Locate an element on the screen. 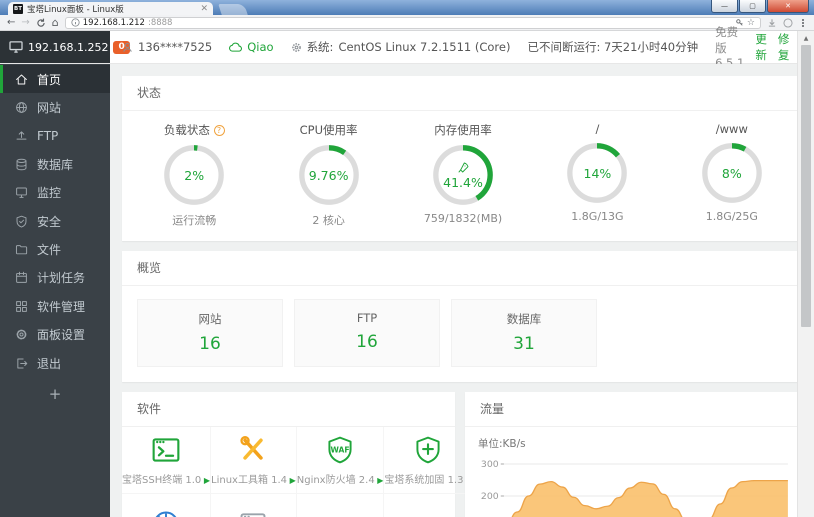 The height and width of the screenshot is (517, 814). sidebar-item-面板设置: 面板设置 is located at coordinates (55, 335).